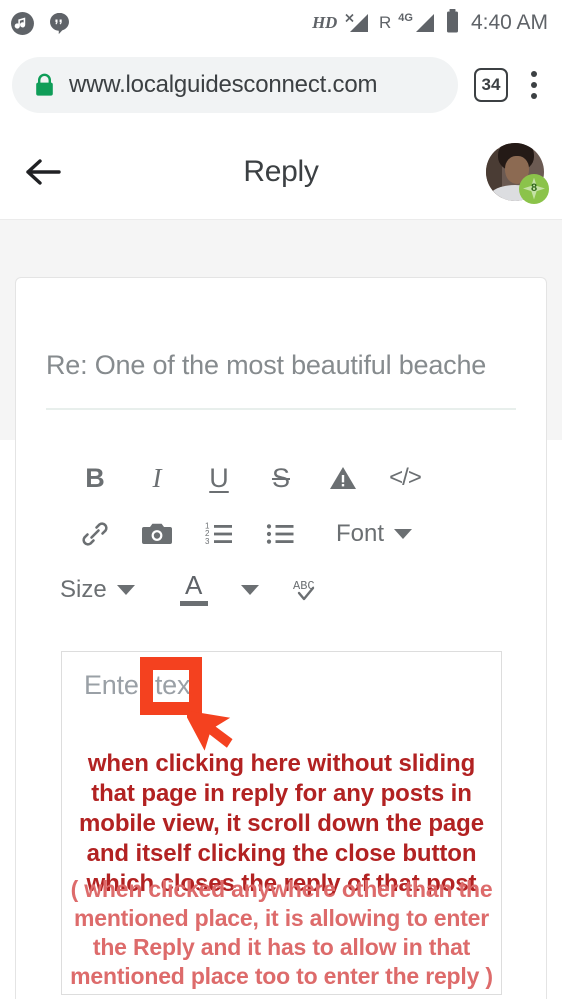 The width and height of the screenshot is (562, 999). I want to click on status-indicators: HD R 4G 4:40 AM, so click(430, 23).